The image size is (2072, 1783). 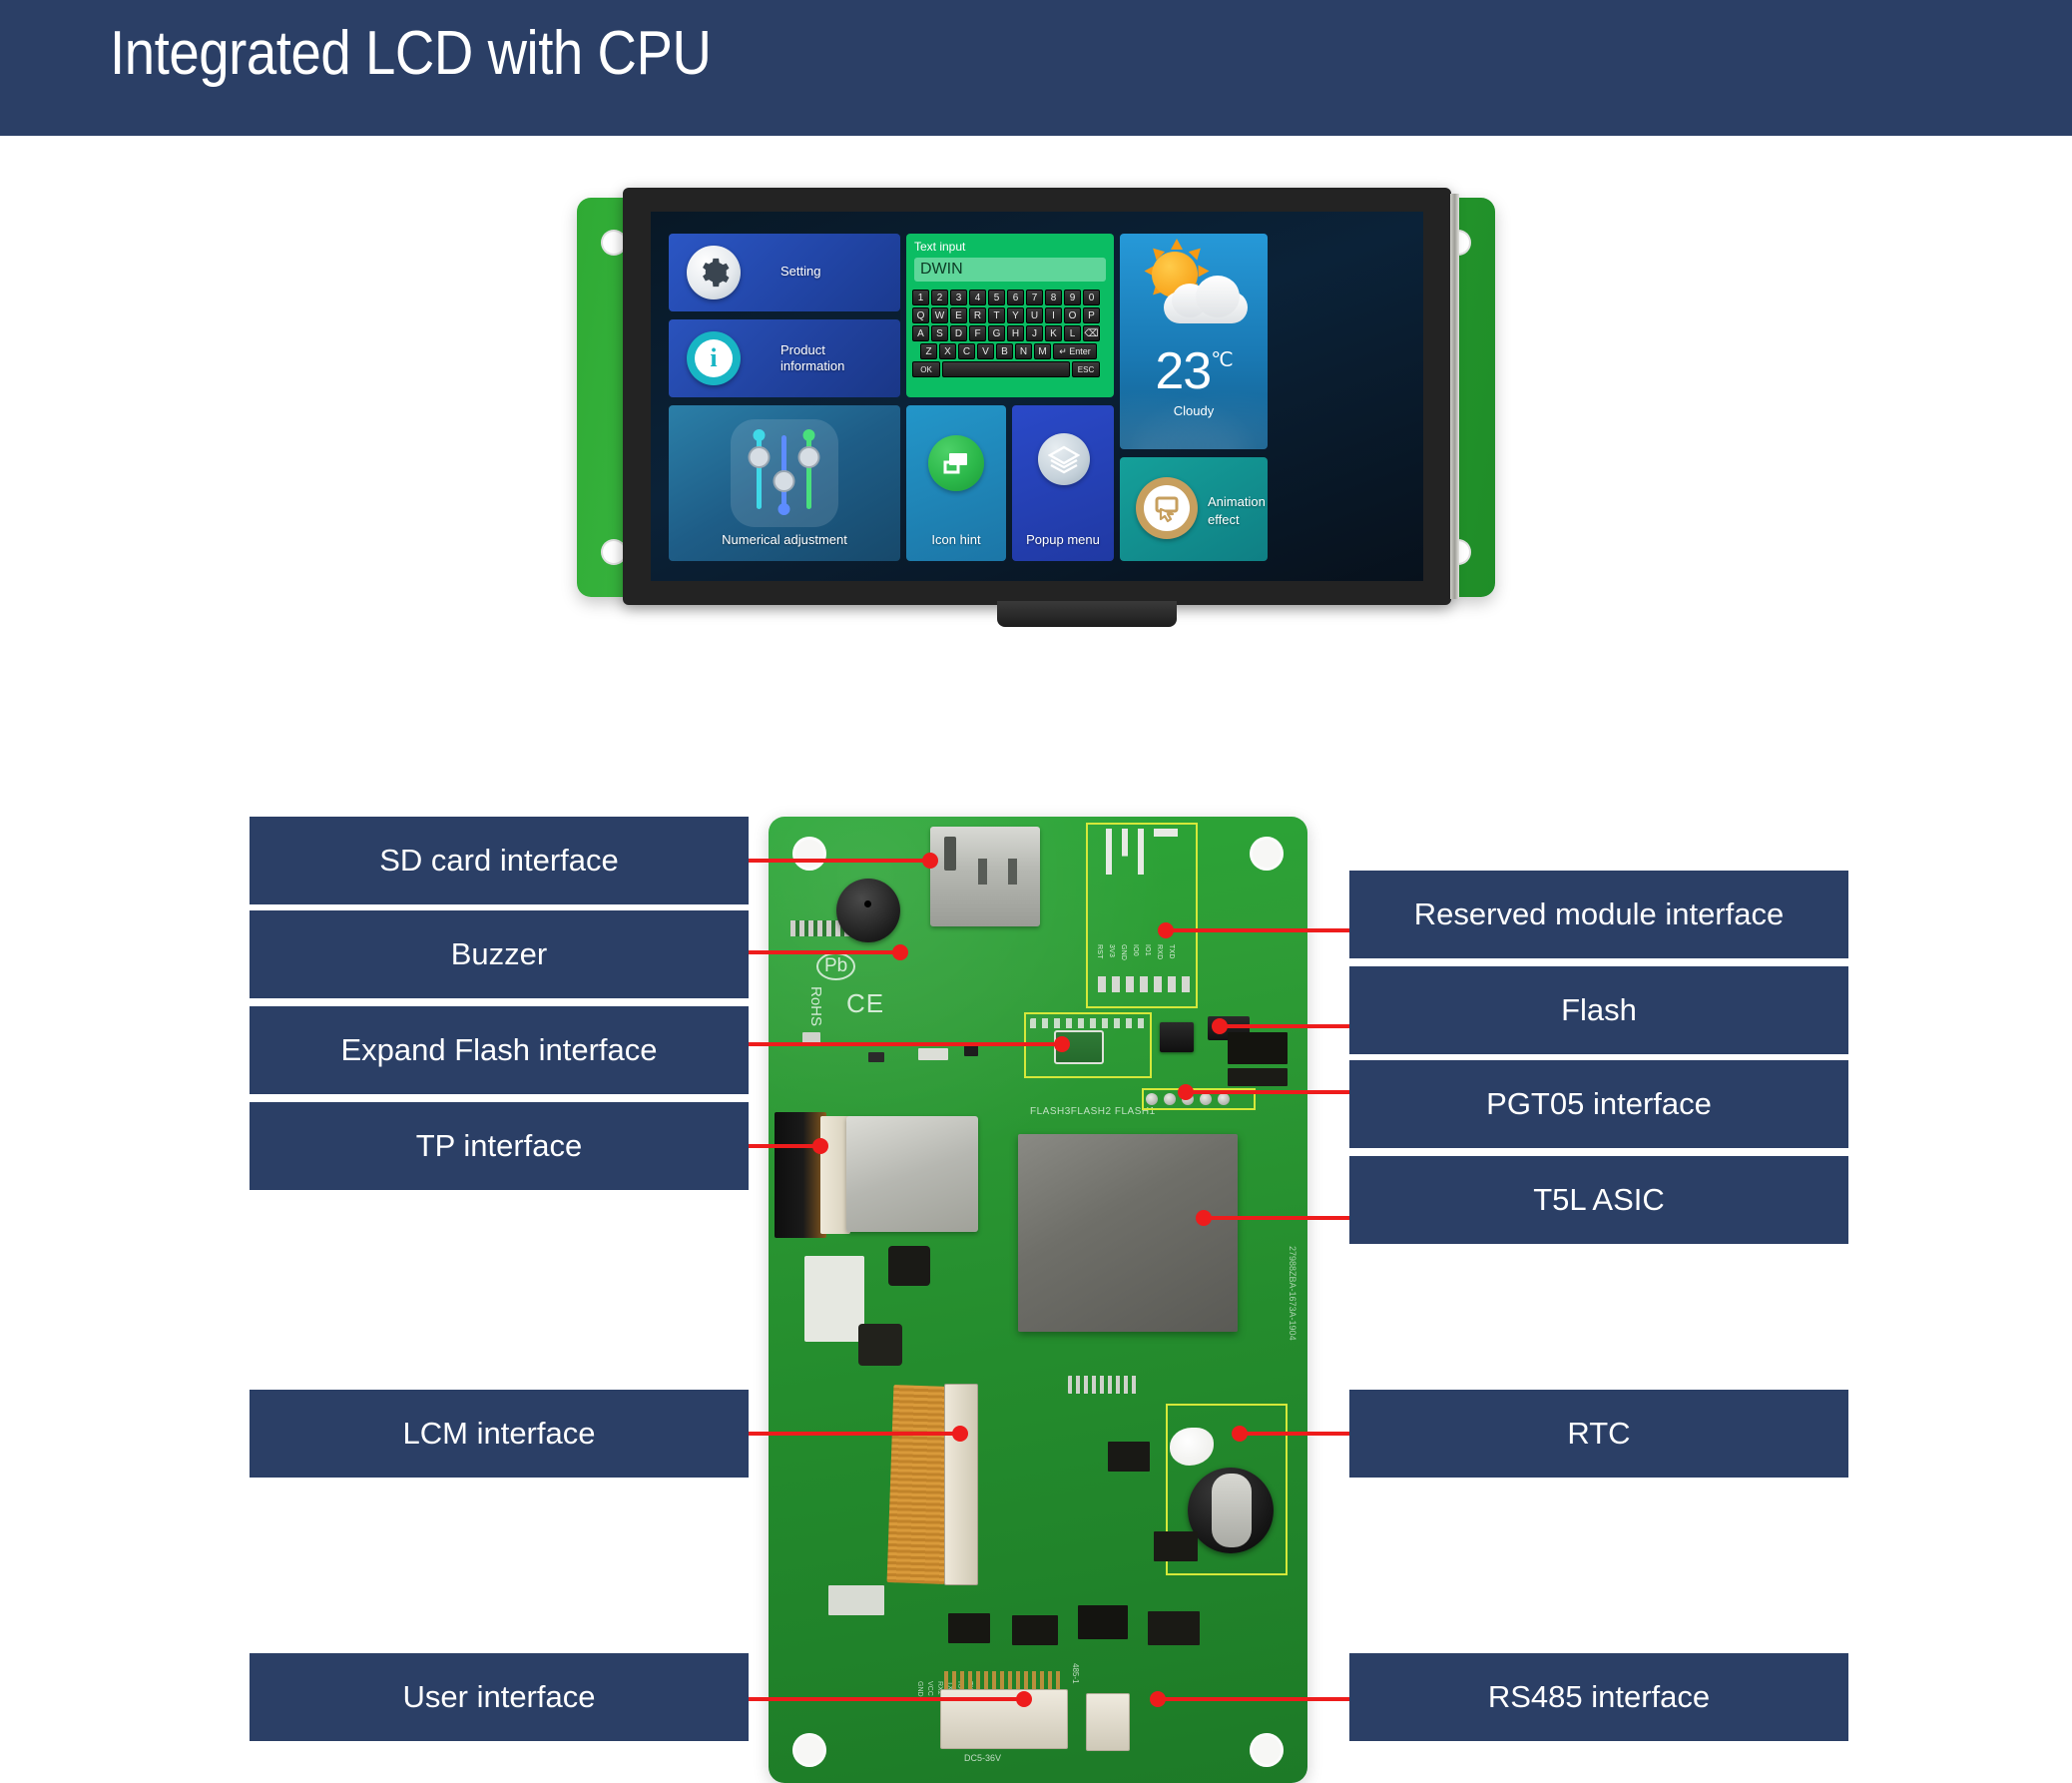 I want to click on keyboard-row-qwerty: QWERTYUIOP, so click(x=1010, y=315).